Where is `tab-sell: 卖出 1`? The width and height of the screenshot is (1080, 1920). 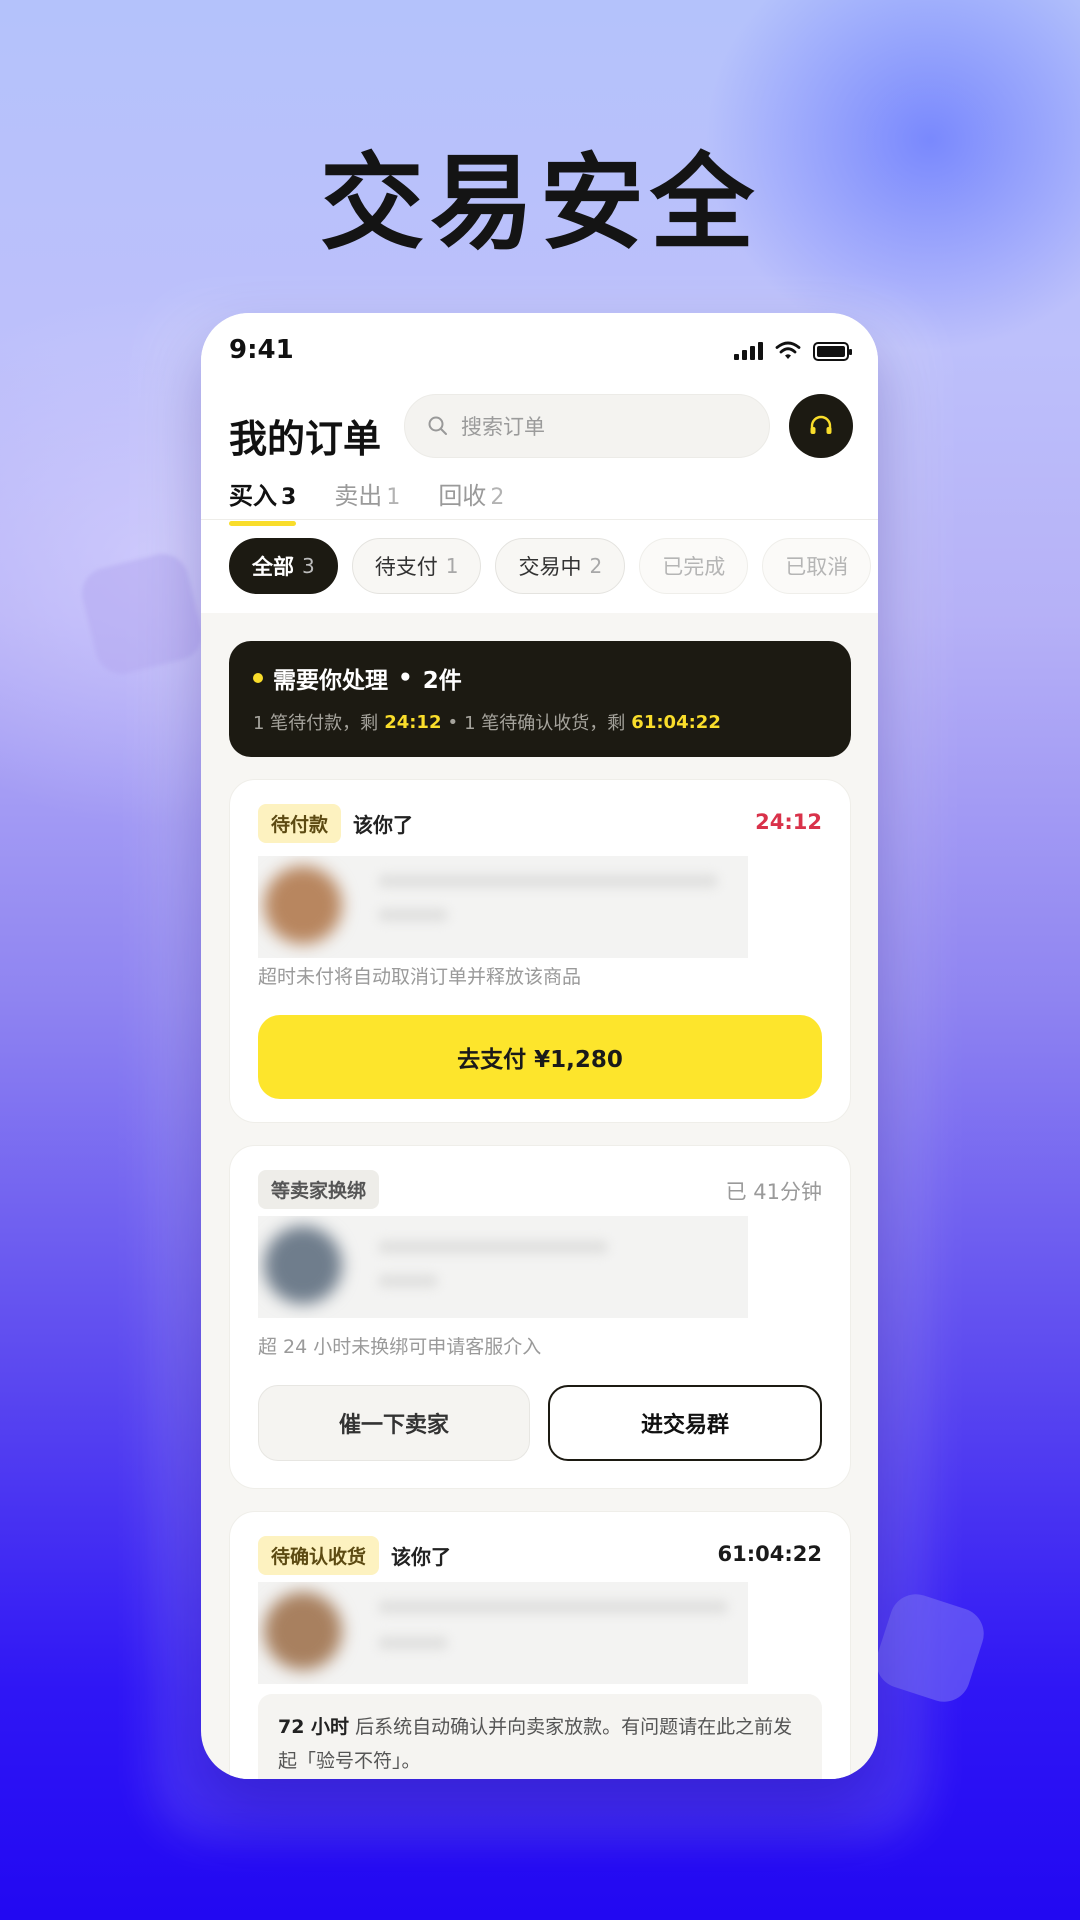 tab-sell: 卖出 1 is located at coordinates (367, 498).